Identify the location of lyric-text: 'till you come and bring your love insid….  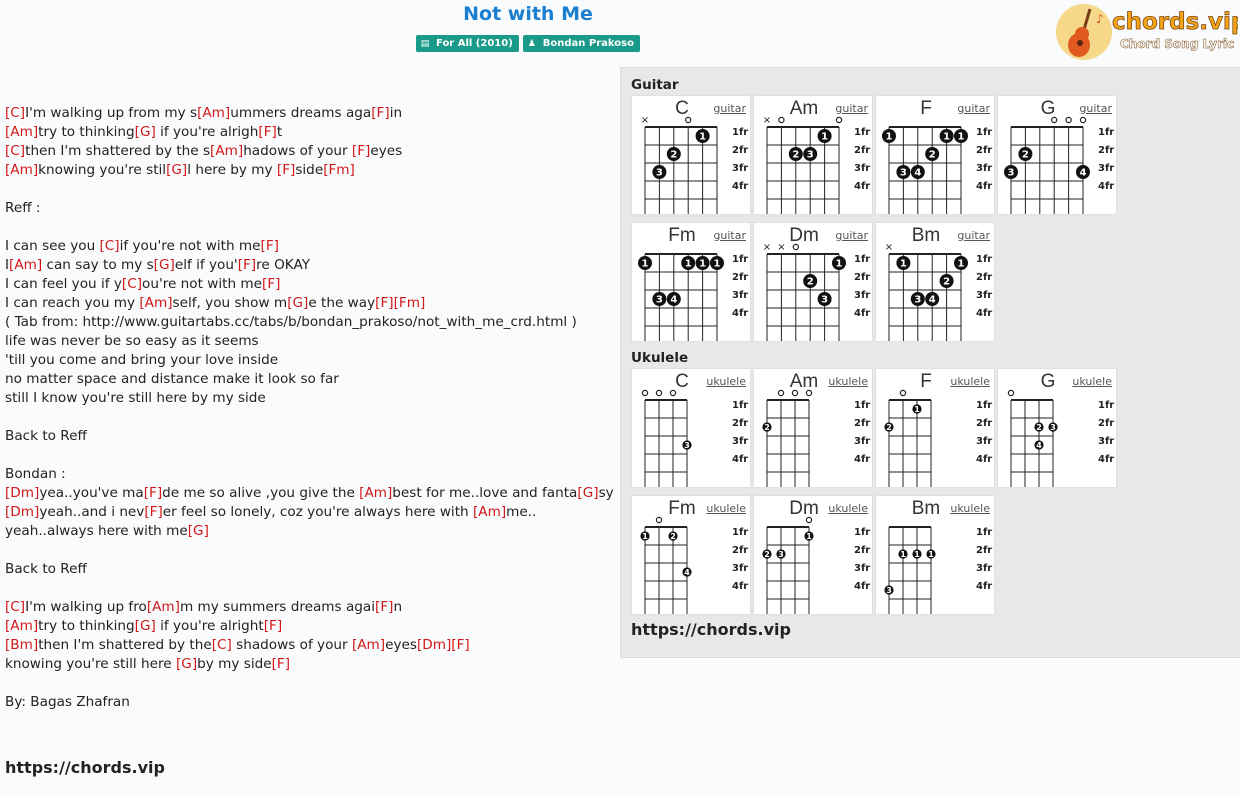
(142, 360).